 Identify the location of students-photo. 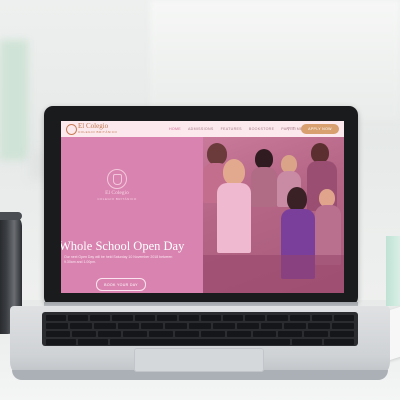
(273, 215).